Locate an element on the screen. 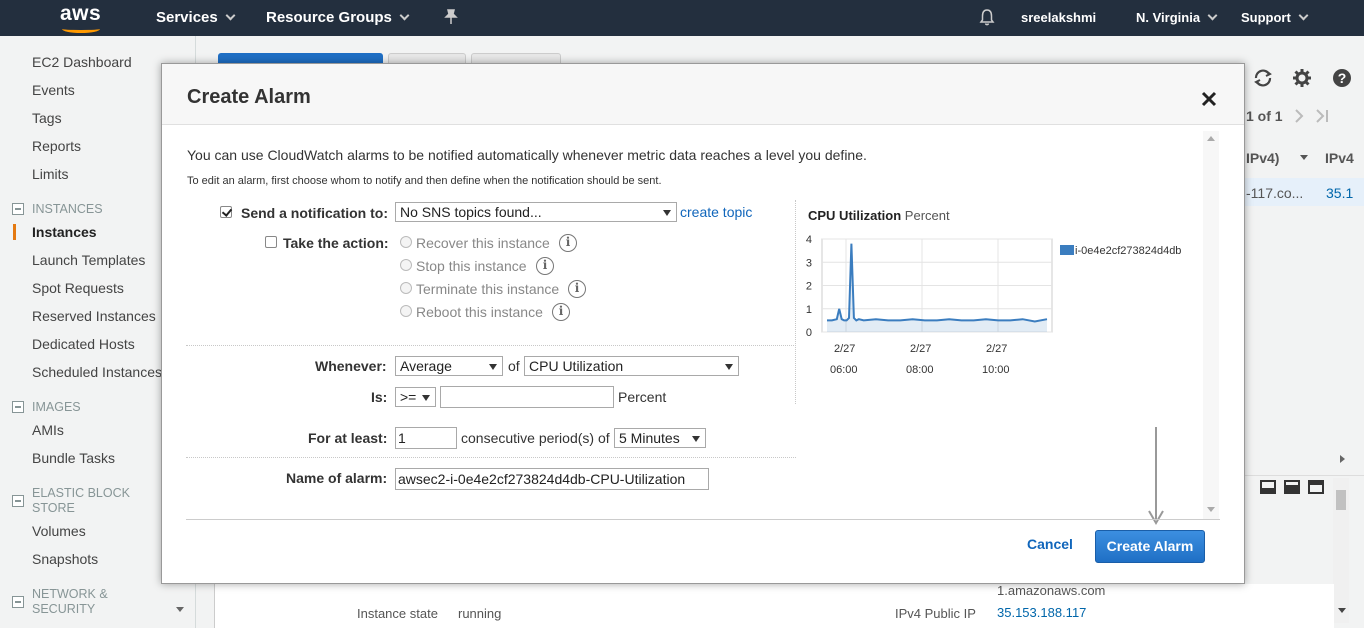 The image size is (1364, 628). take-action-checkbox is located at coordinates (271, 242).